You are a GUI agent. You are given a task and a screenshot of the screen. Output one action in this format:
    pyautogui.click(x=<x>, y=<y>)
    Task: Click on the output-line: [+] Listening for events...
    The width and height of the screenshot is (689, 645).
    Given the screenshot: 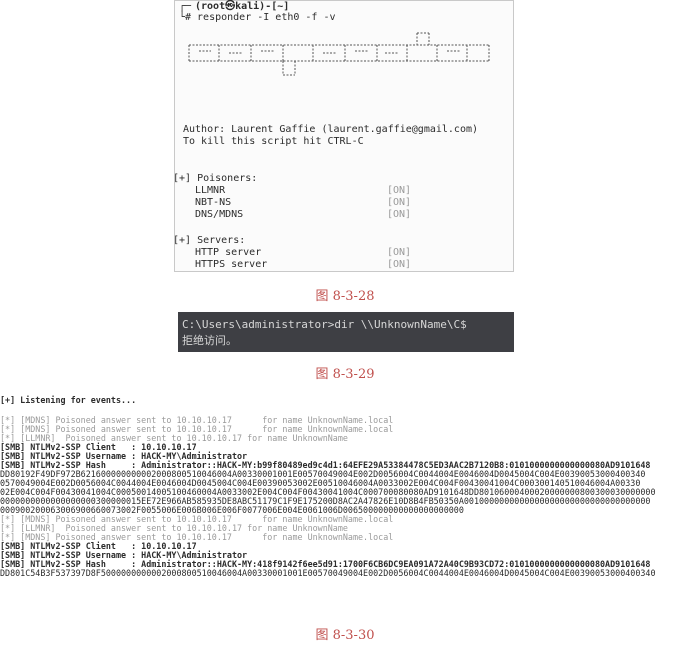 What is the action you would take?
    pyautogui.click(x=68, y=400)
    